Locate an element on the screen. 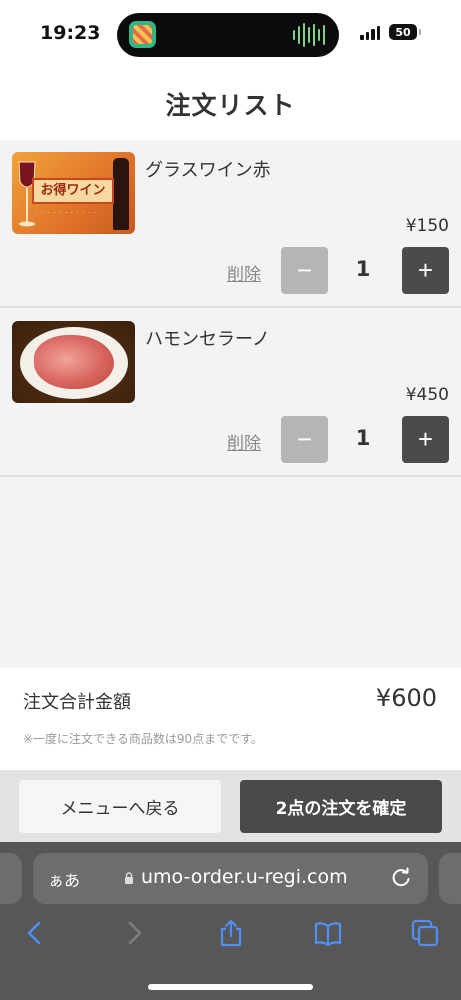 The height and width of the screenshot is (1000, 461). address-bar: ぁあ umo-order.u-regi.com is located at coordinates (230, 878).